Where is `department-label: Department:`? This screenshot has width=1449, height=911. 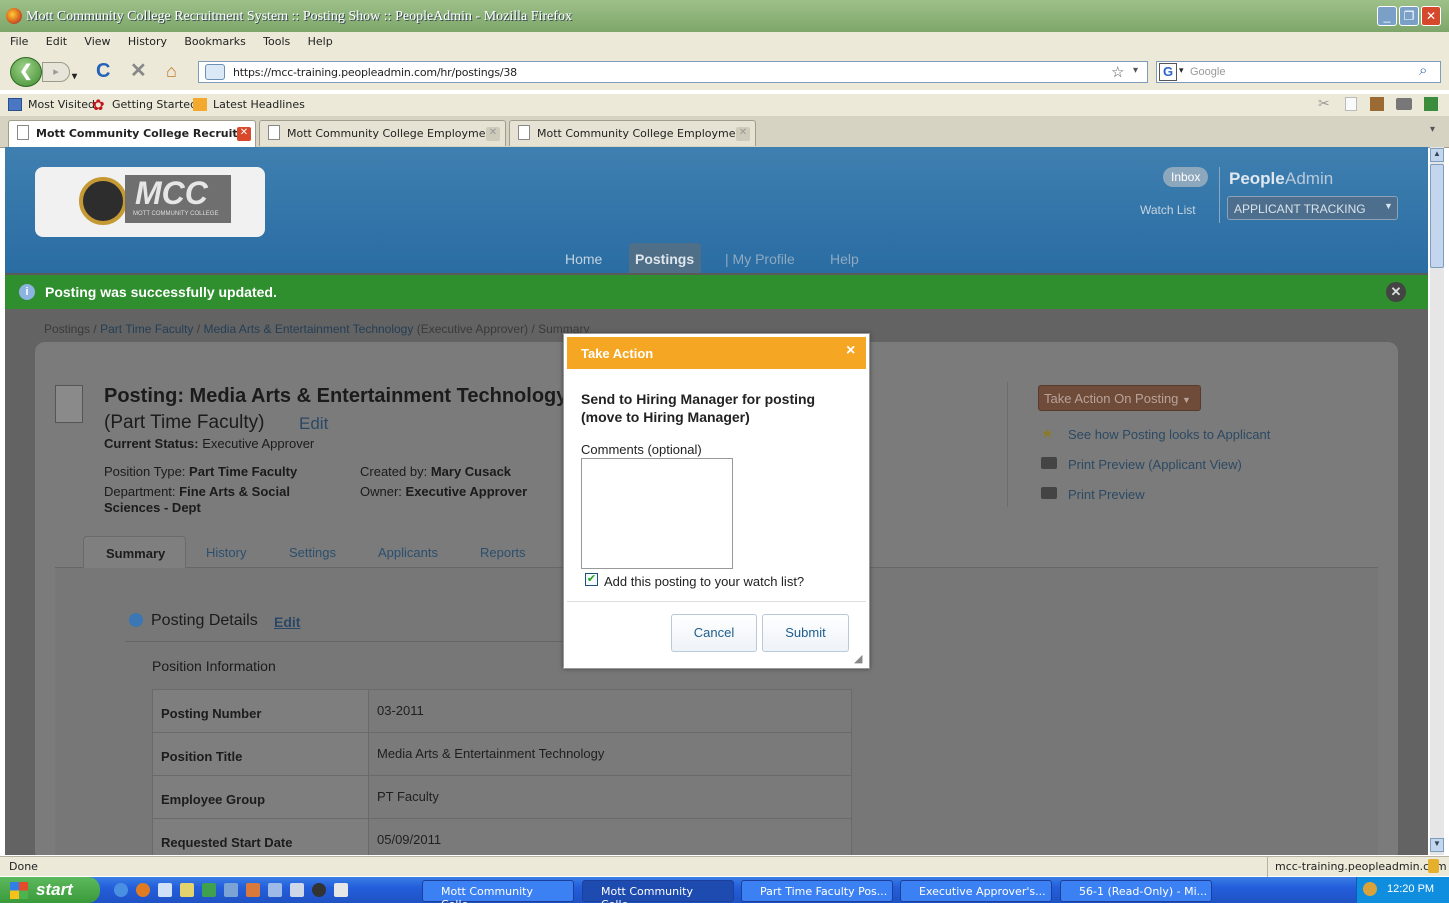 department-label: Department: is located at coordinates (140, 491).